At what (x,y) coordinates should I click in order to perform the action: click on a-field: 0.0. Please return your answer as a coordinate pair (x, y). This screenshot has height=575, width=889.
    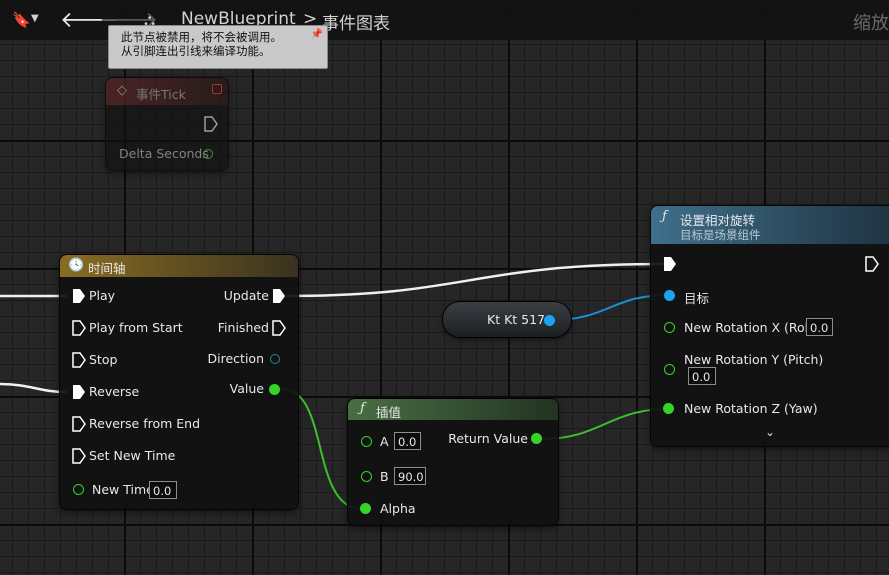
    Looking at the image, I should click on (407, 441).